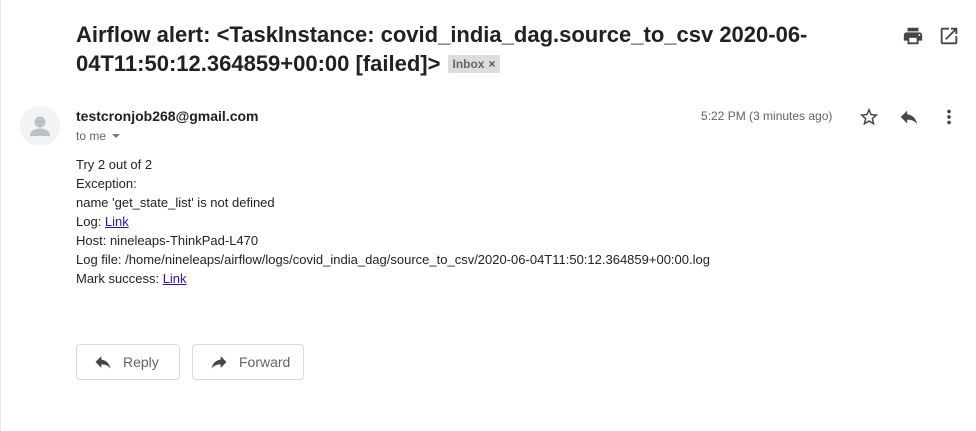 The height and width of the screenshot is (431, 976). I want to click on forward-icon, so click(219, 362).